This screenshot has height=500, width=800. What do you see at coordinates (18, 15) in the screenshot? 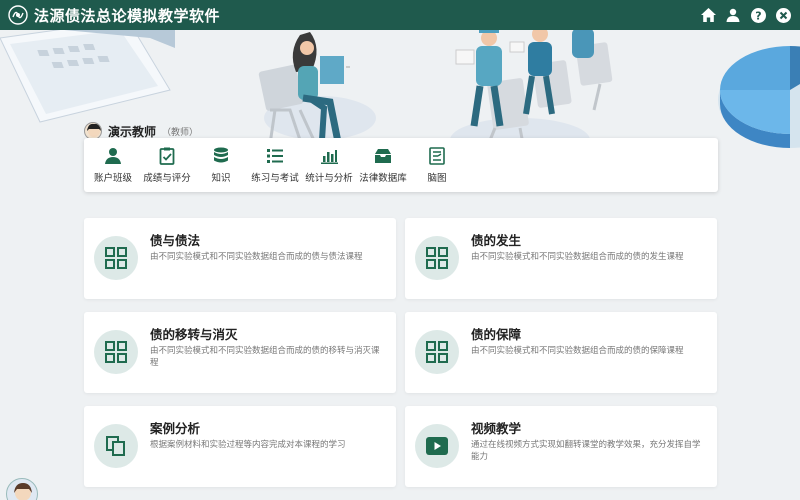
I see `app-logo` at bounding box center [18, 15].